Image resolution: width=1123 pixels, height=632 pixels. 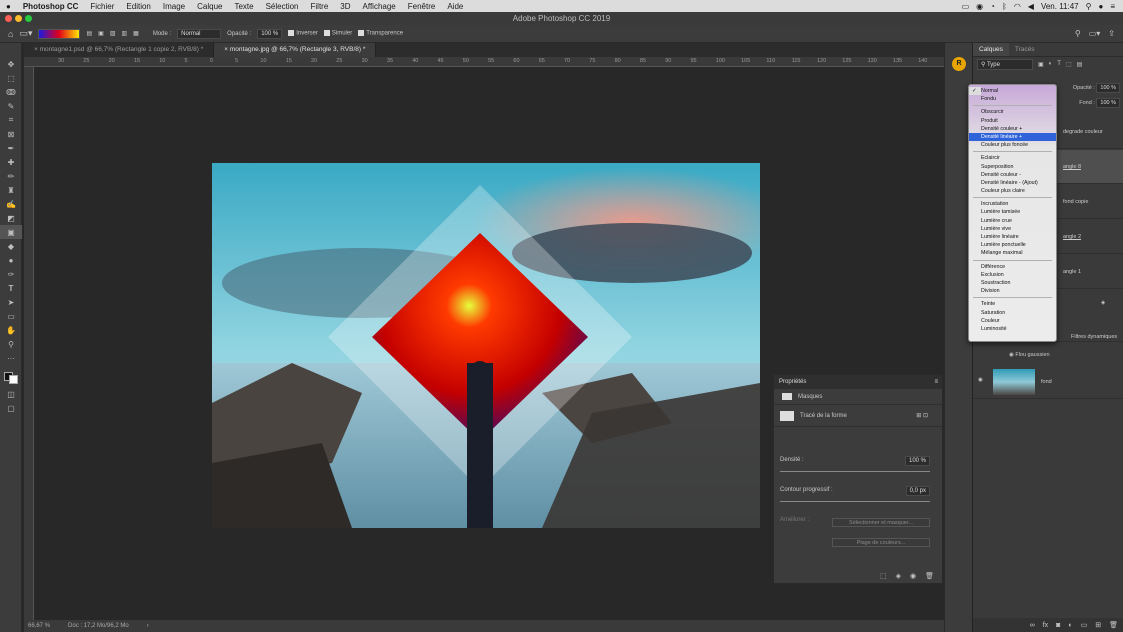 What do you see at coordinates (1012, 121) in the screenshot?
I see `blend-mode-item: Produit` at bounding box center [1012, 121].